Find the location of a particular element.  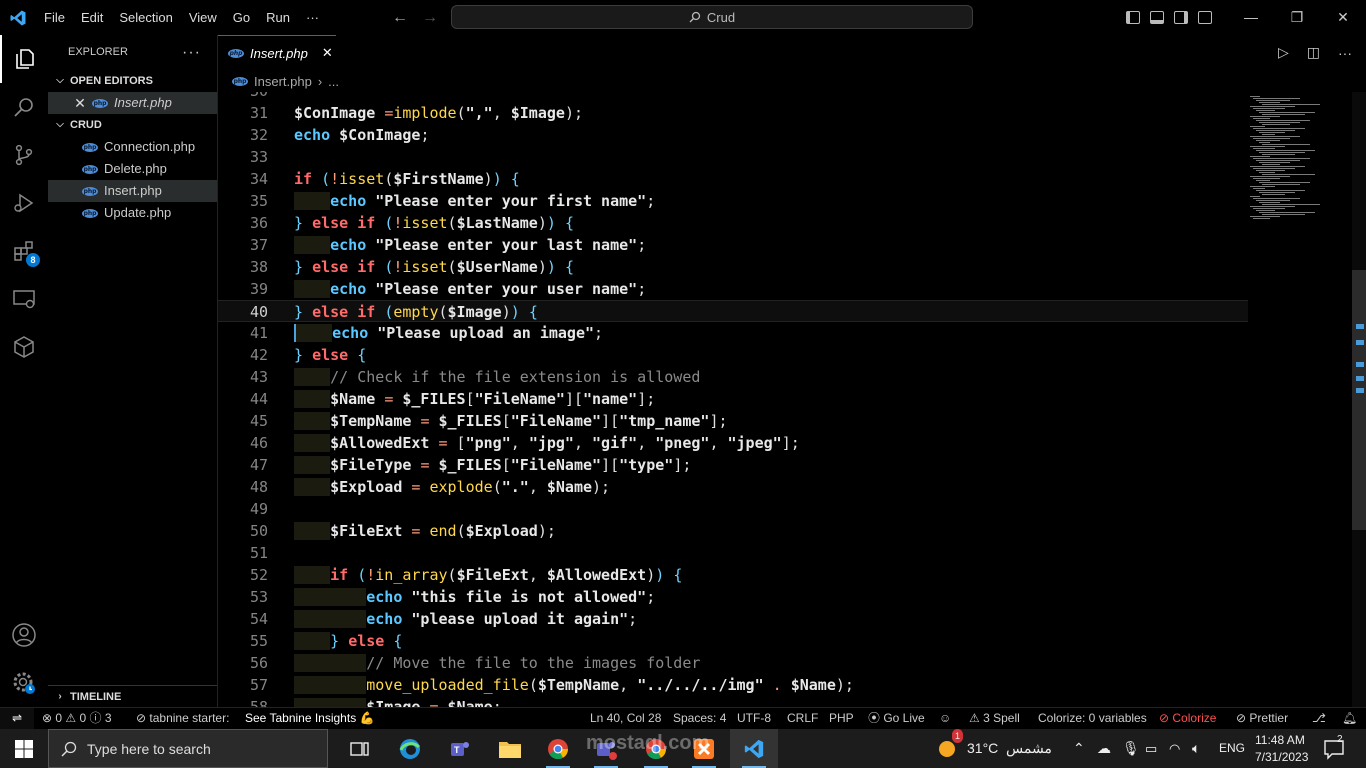

toggle-secondary-sidebar-icon is located at coordinates (1181, 17).